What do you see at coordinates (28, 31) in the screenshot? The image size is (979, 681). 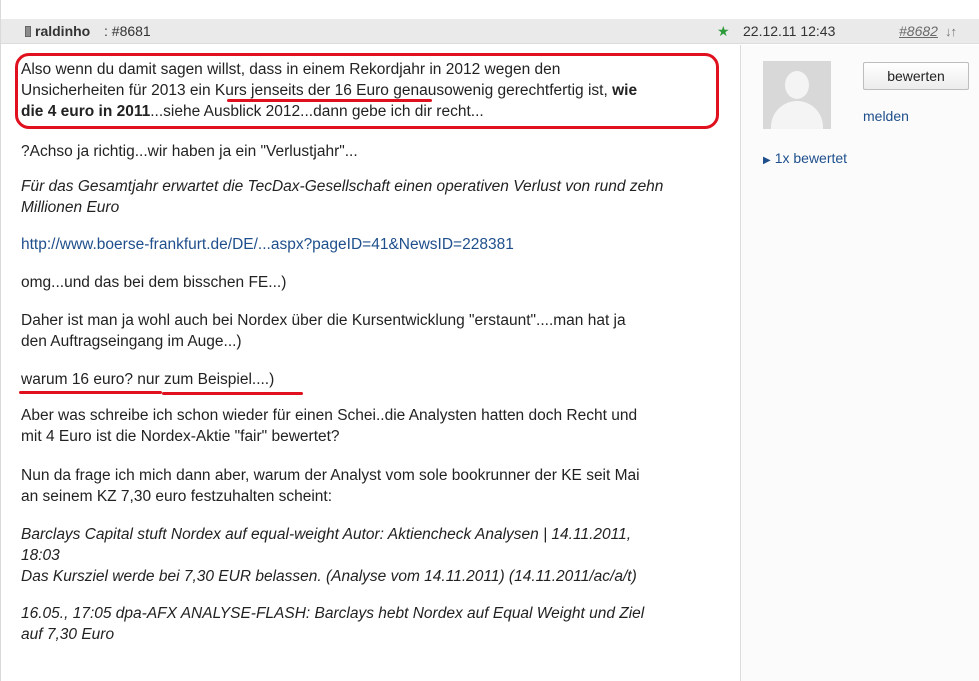 I see `user-icon` at bounding box center [28, 31].